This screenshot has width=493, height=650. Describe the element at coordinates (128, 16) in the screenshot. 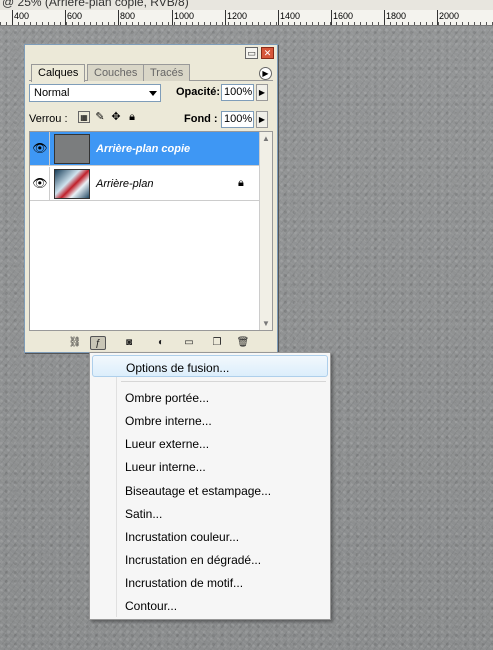

I see `ruler-label: 800` at that location.